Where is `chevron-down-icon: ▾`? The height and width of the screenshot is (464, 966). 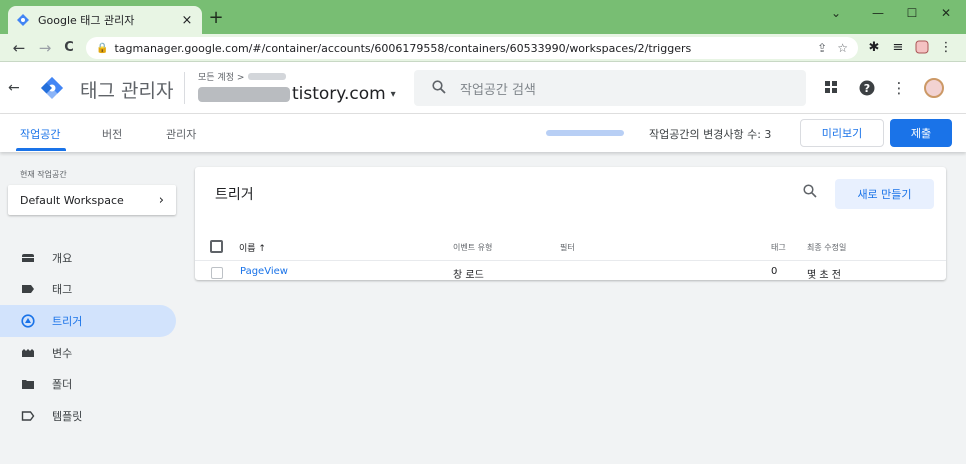 chevron-down-icon: ▾ is located at coordinates (393, 94).